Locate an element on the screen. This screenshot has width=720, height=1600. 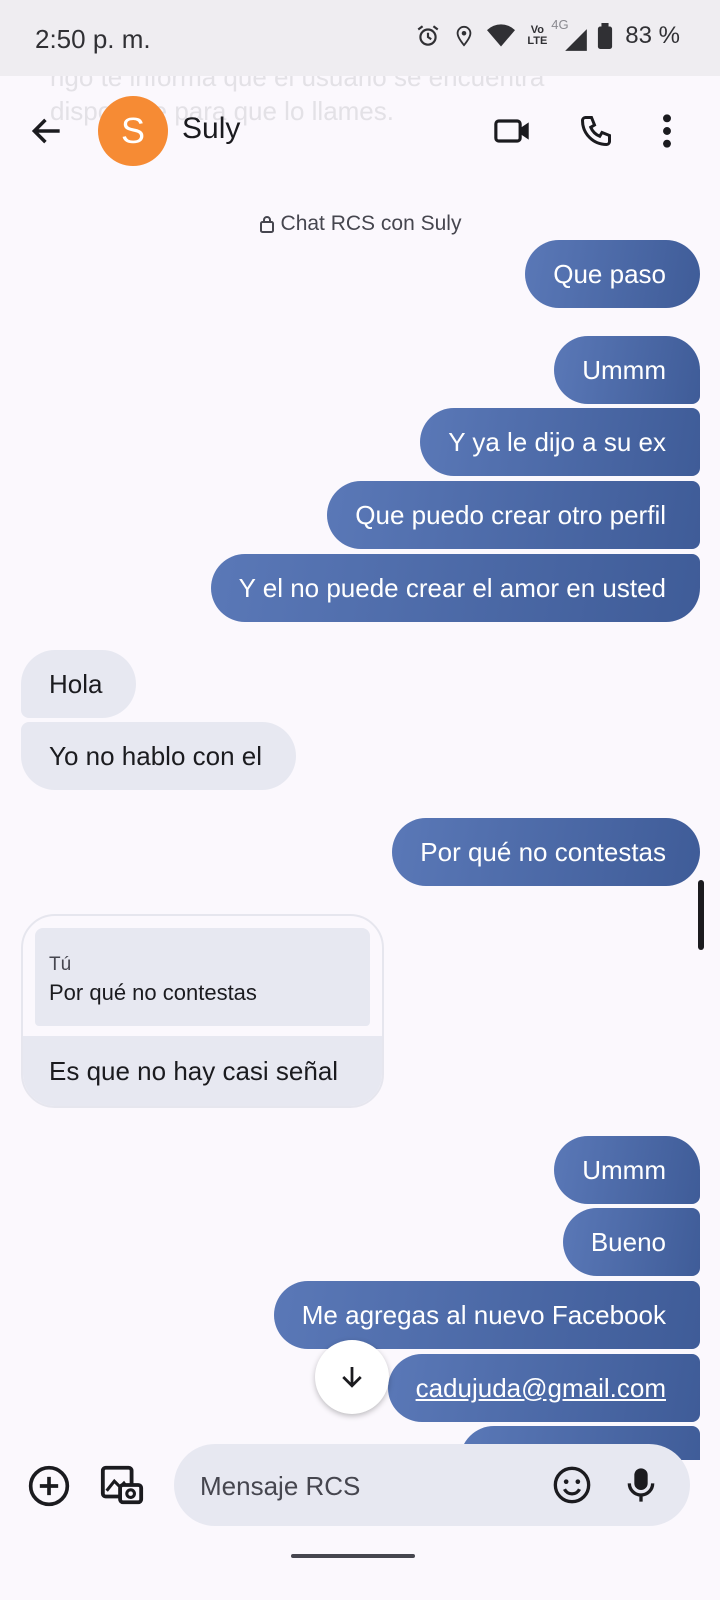
quoted-message: Tú Por qué no contestas is located at coordinates (202, 977).